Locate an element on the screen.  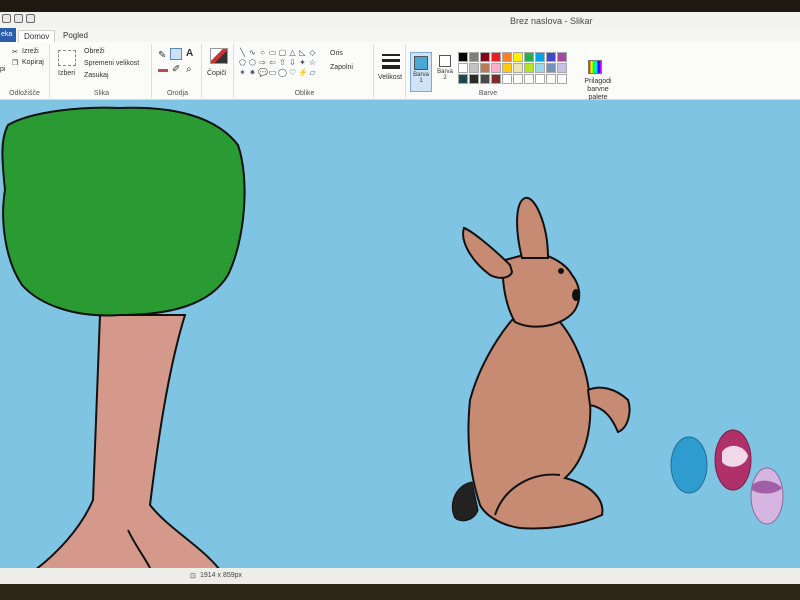
rabbit-ear-right is located at coordinates (533, 227).